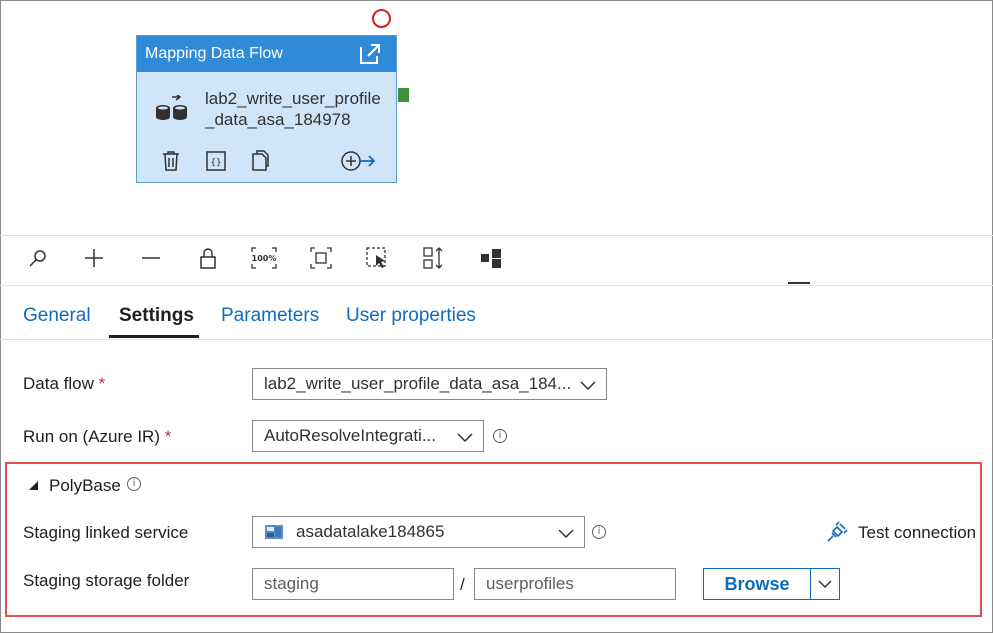 This screenshot has width=993, height=633. Describe the element at coordinates (293, 109) in the screenshot. I see `activity-name: lab2_write_user_profile _data_asa_184978` at that location.